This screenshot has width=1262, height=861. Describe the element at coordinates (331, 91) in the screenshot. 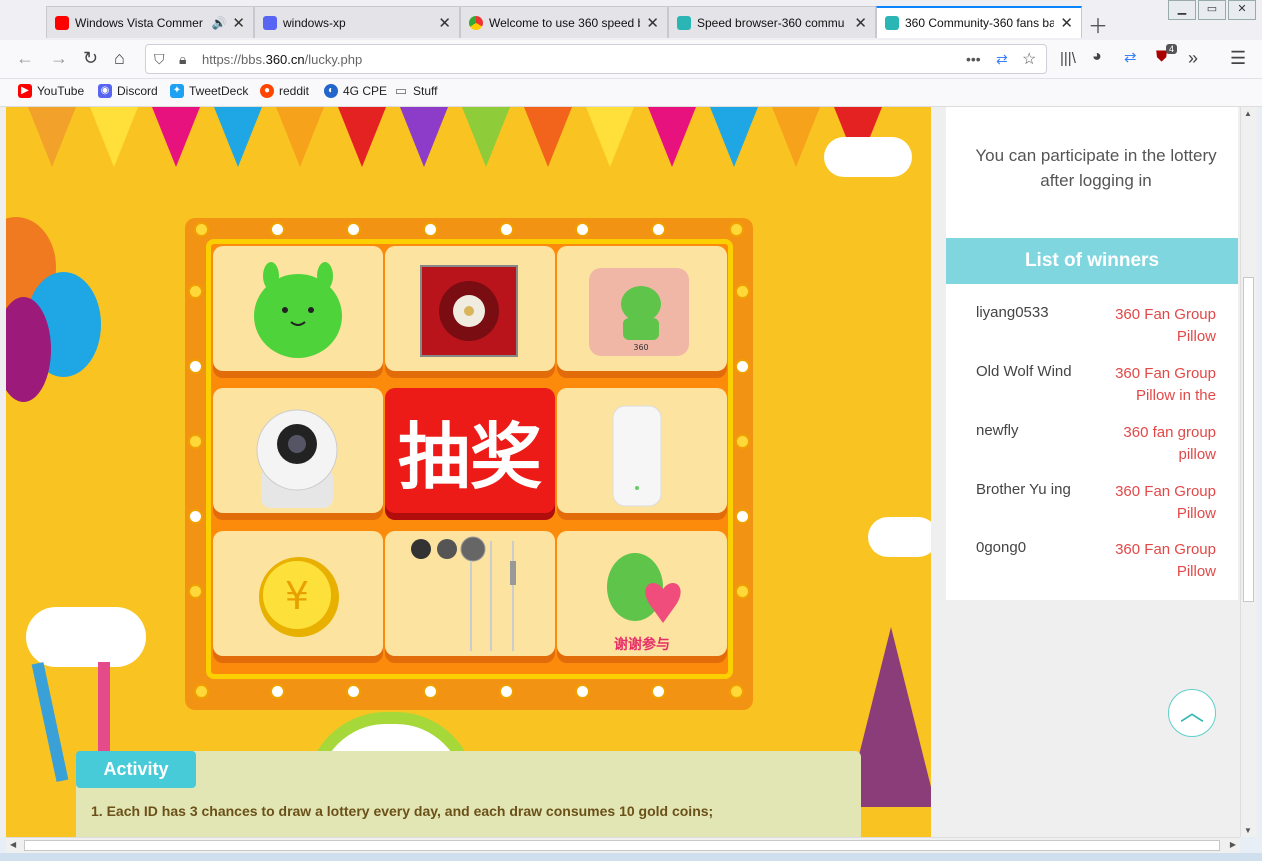

I see `globe-icon: ◐` at that location.